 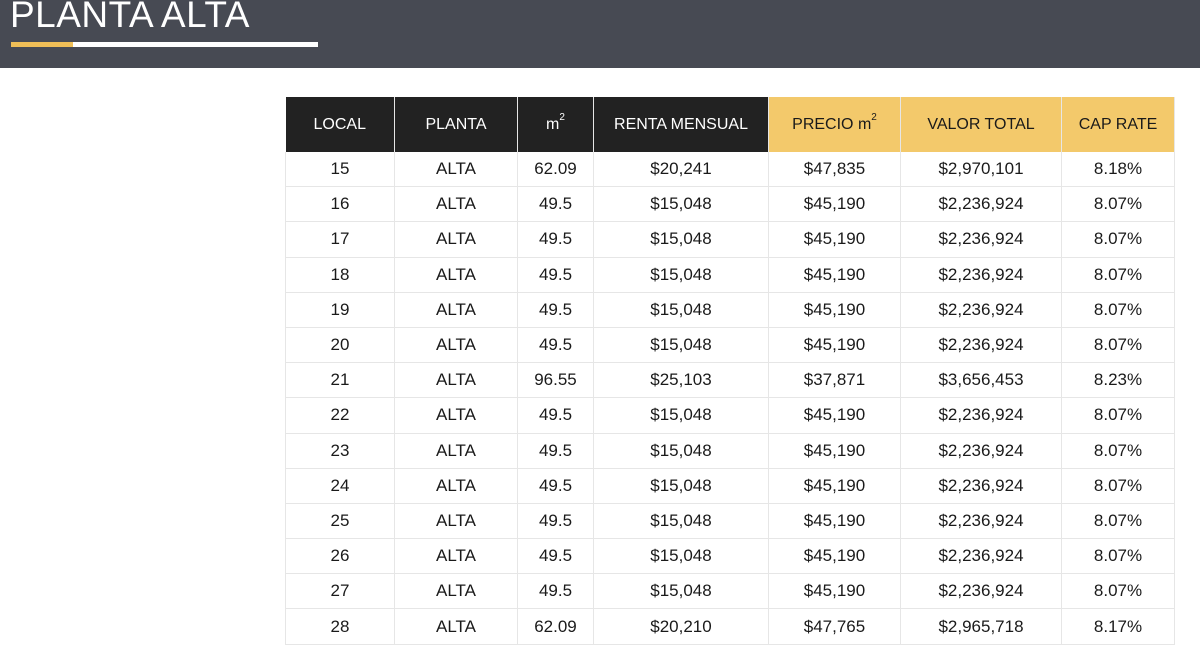 What do you see at coordinates (981, 380) in the screenshot?
I see `table-cell-valor: $3,656,453` at bounding box center [981, 380].